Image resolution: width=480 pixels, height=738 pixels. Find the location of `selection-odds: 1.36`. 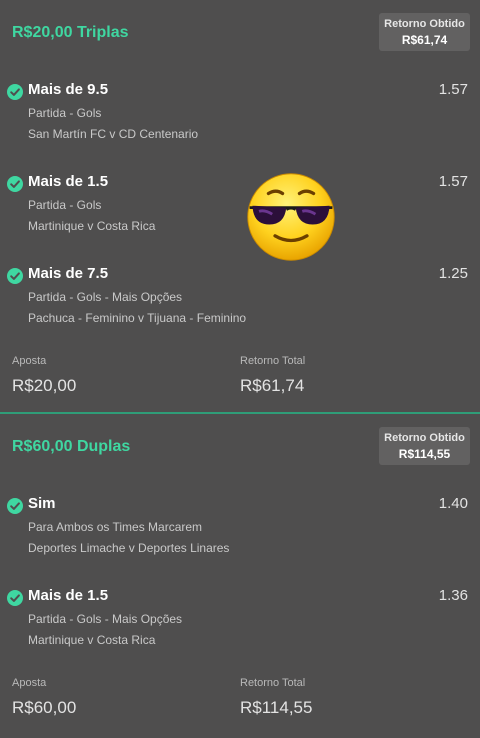

selection-odds: 1.36 is located at coordinates (453, 595).